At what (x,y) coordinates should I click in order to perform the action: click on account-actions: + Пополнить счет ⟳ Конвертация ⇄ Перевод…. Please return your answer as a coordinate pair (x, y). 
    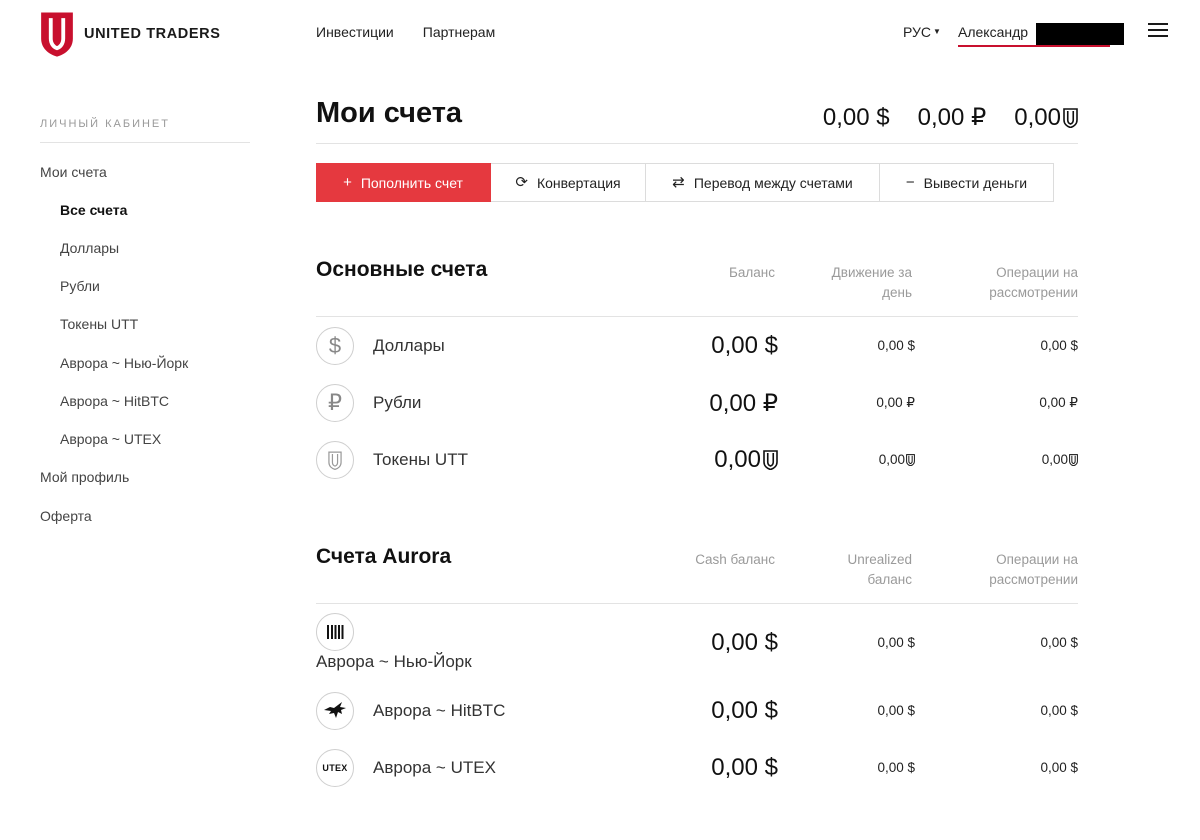
    Looking at the image, I should click on (685, 182).